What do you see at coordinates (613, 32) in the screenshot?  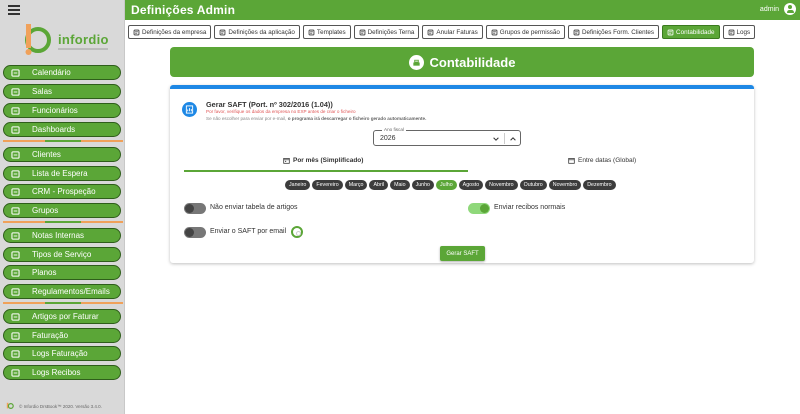 I see `tab-6: Definições Form. Clientes` at bounding box center [613, 32].